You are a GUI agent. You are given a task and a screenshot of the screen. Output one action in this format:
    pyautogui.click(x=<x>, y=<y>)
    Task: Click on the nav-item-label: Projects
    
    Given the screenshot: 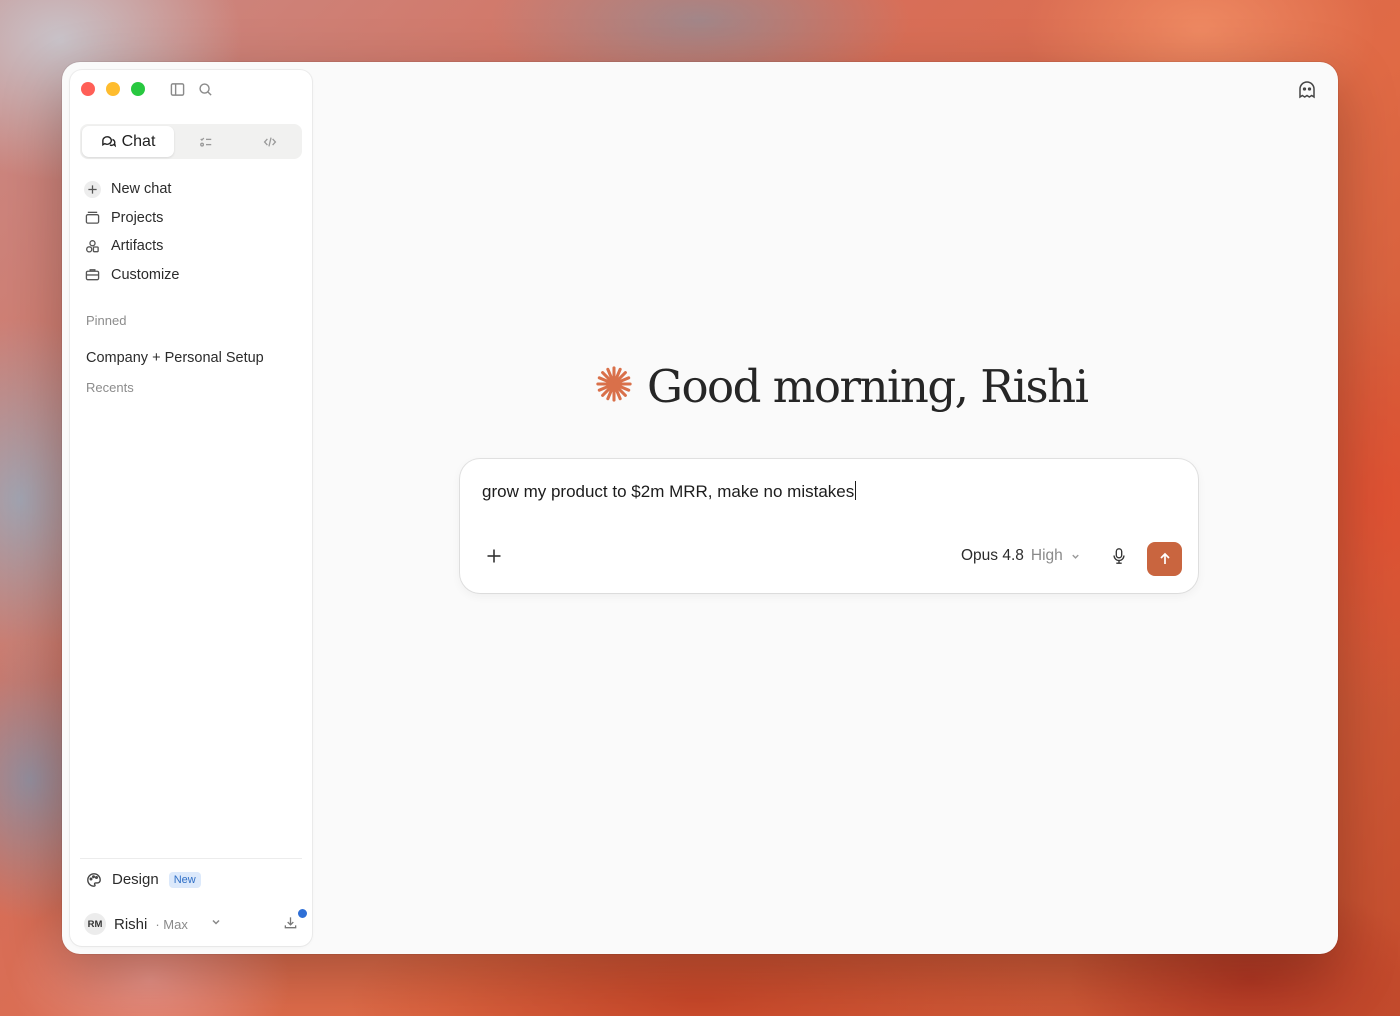 What is the action you would take?
    pyautogui.click(x=137, y=217)
    